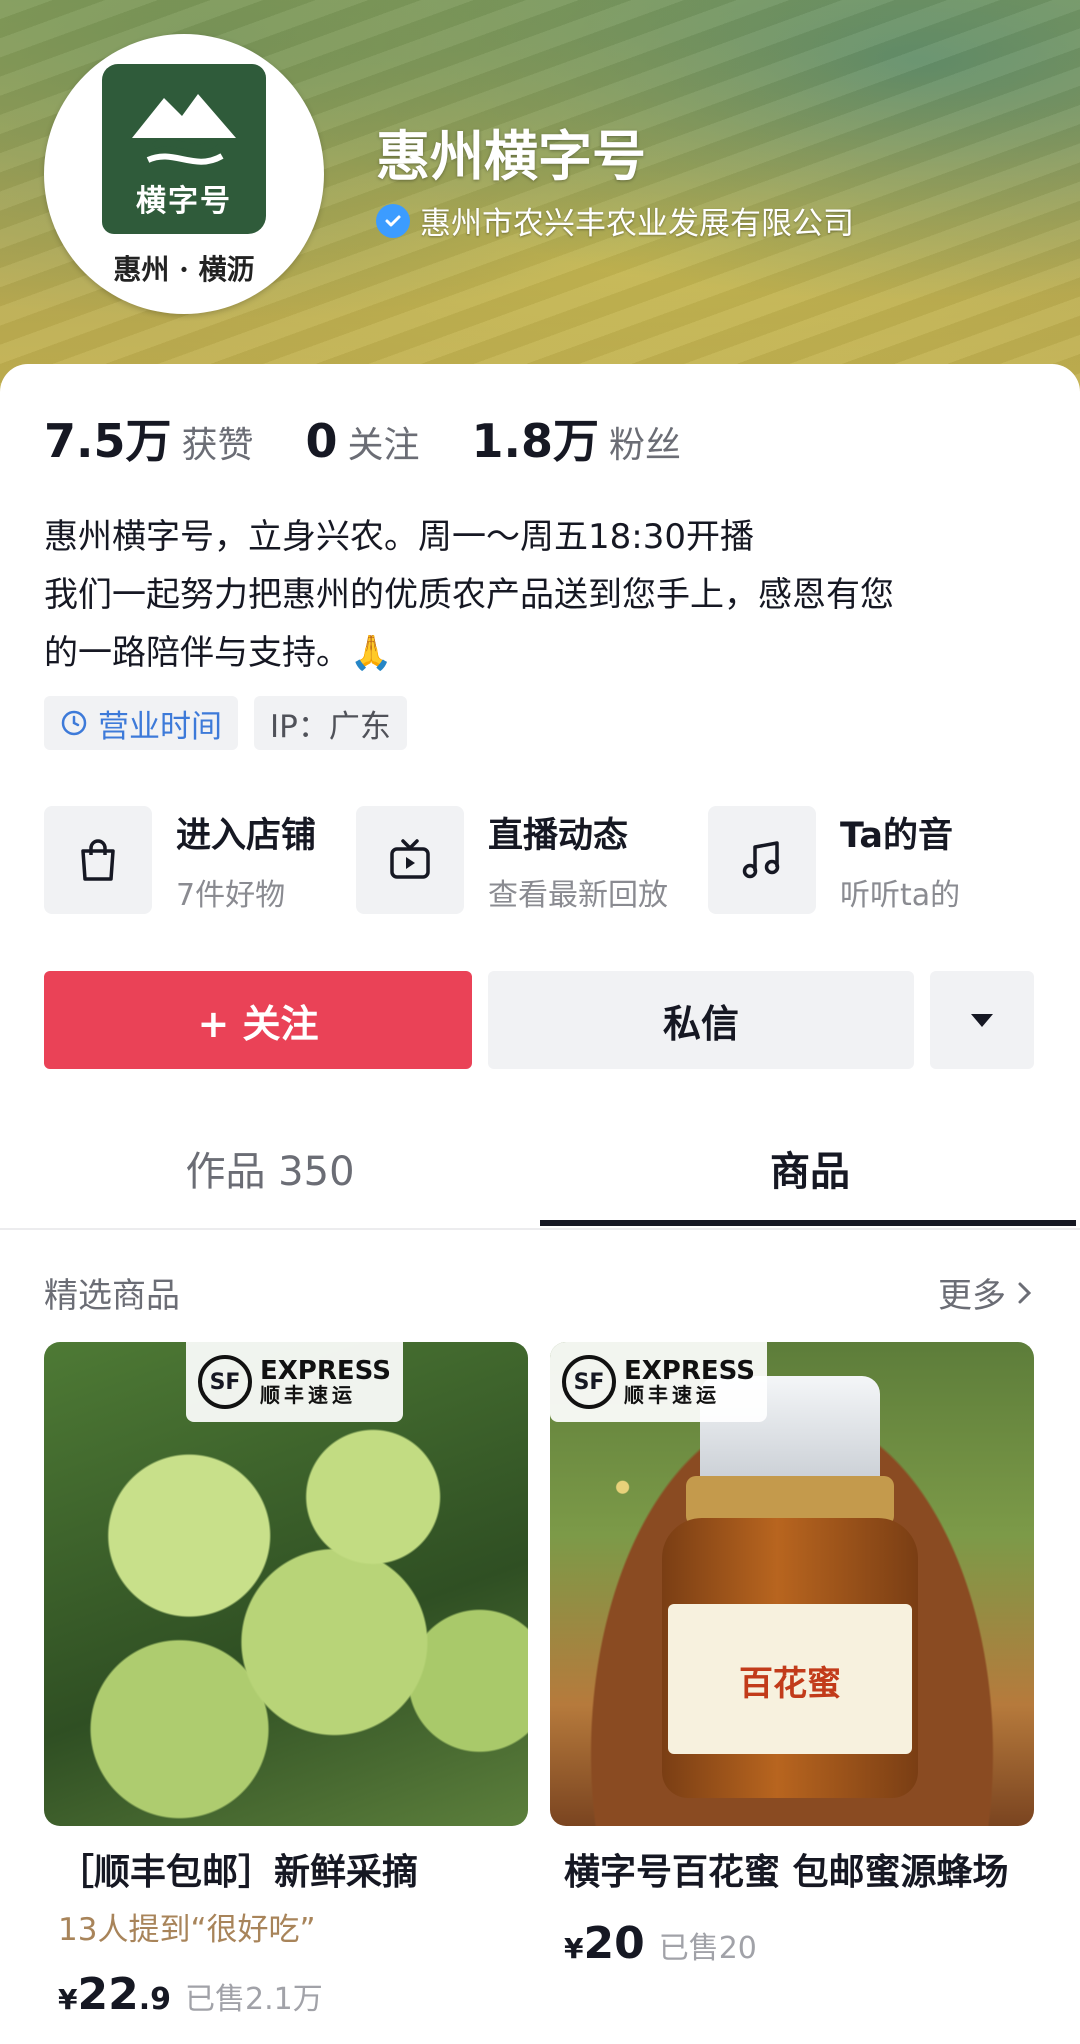  Describe the element at coordinates (536, 438) in the screenshot. I see `followers-count: 1.8万` at that location.